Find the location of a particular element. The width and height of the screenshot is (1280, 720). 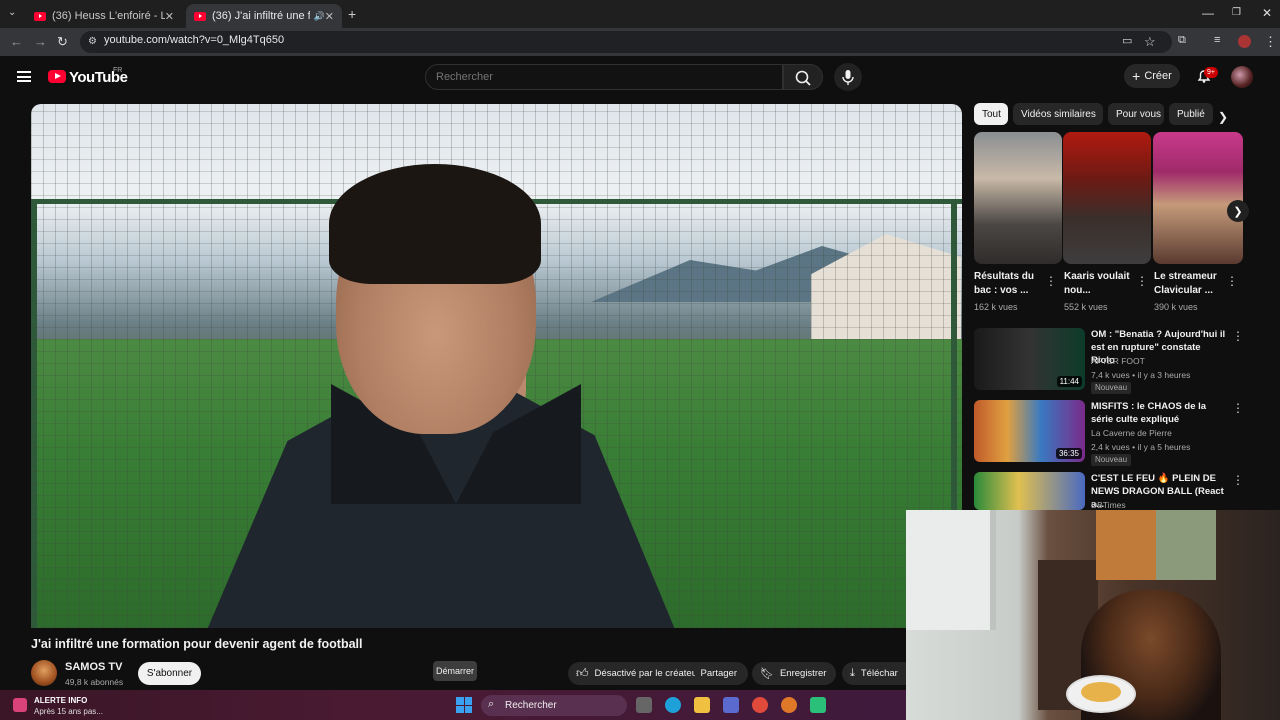

chrome-icon is located at coordinates (760, 705).